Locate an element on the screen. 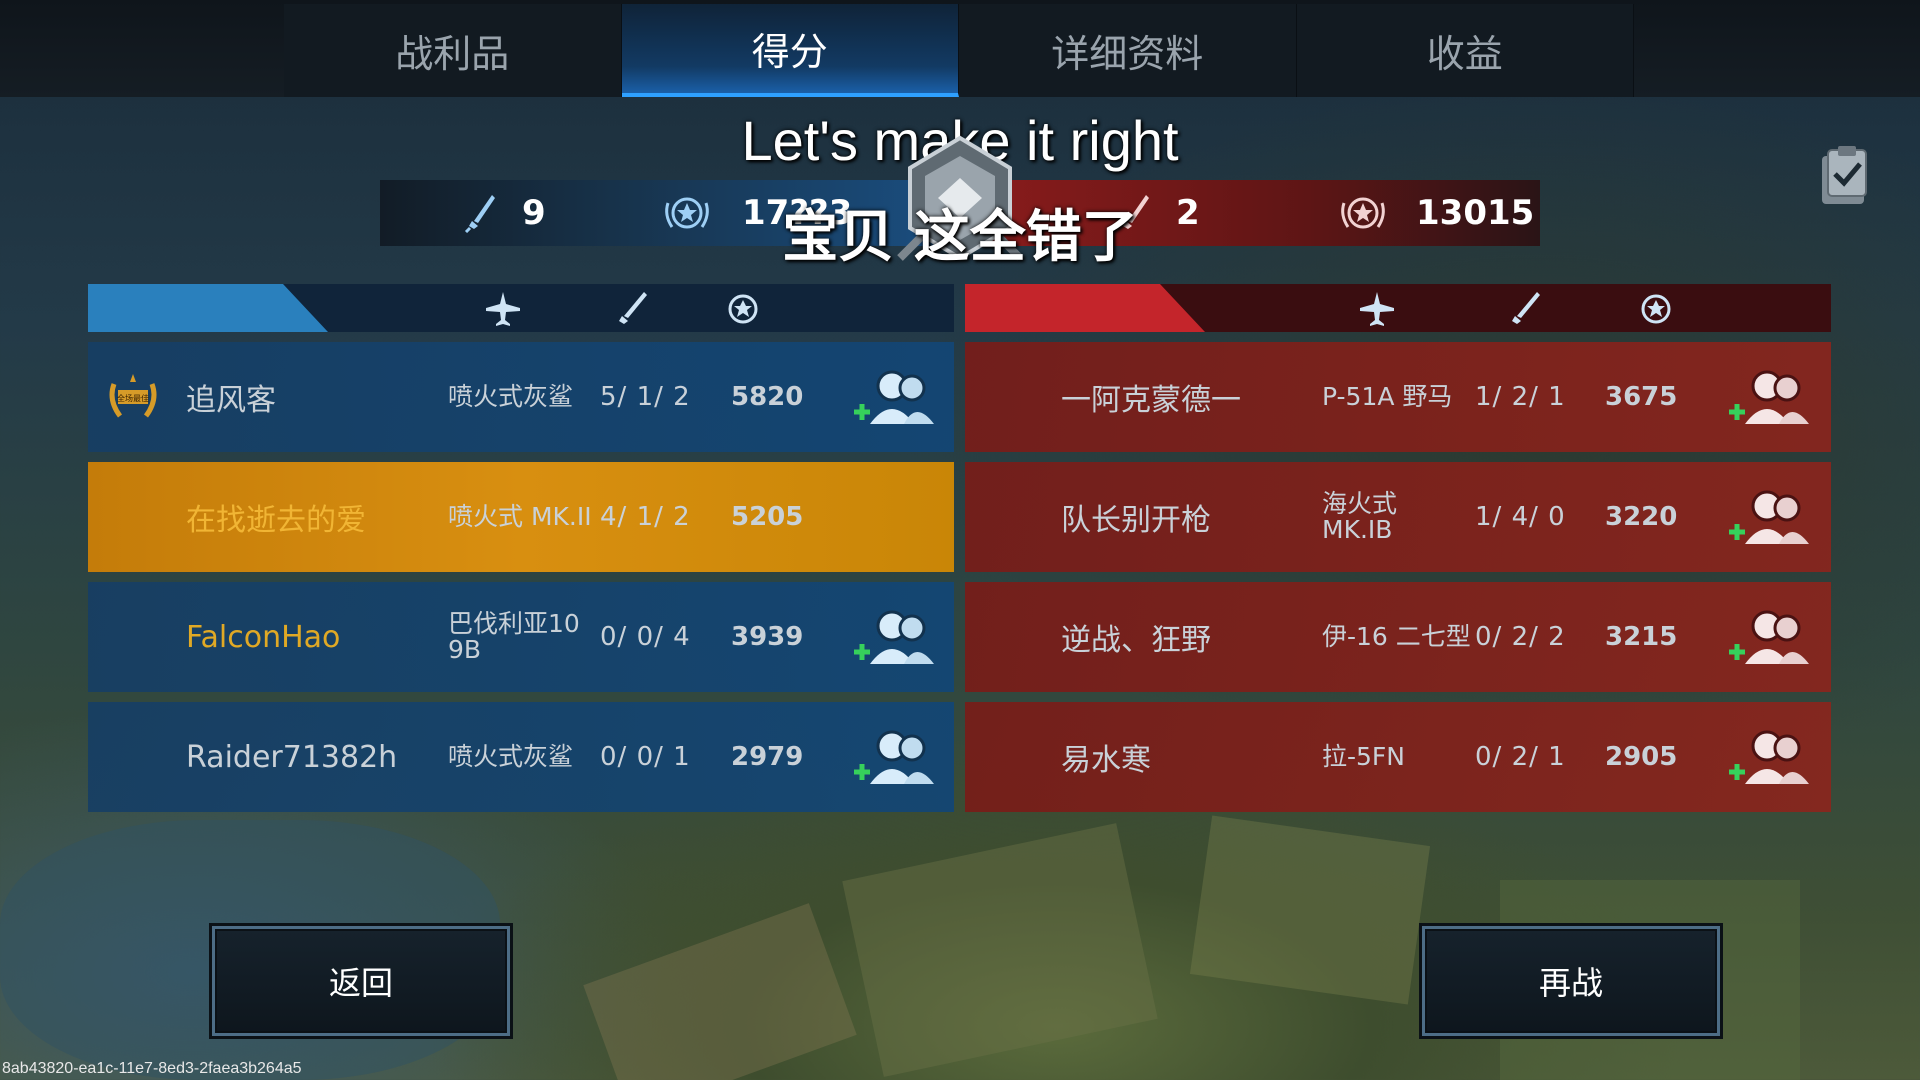 This screenshot has width=1920, height=1080. player-name: FalconHao is located at coordinates (263, 637).